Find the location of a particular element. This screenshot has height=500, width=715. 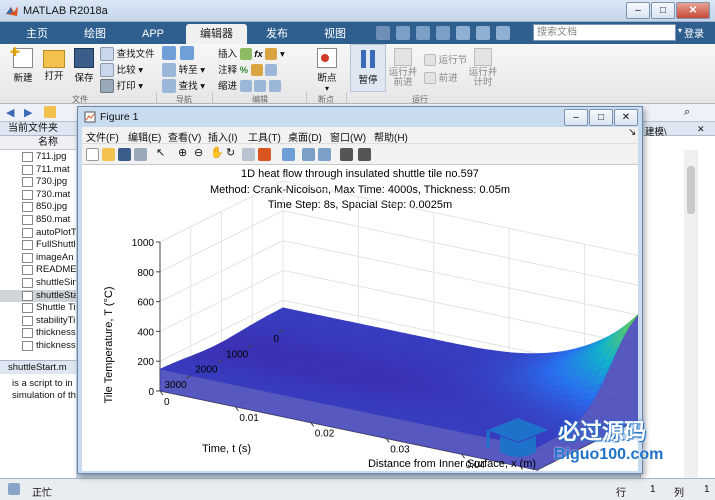

breakpoints-button: 断点 ▾ is located at coordinates (327, 69).